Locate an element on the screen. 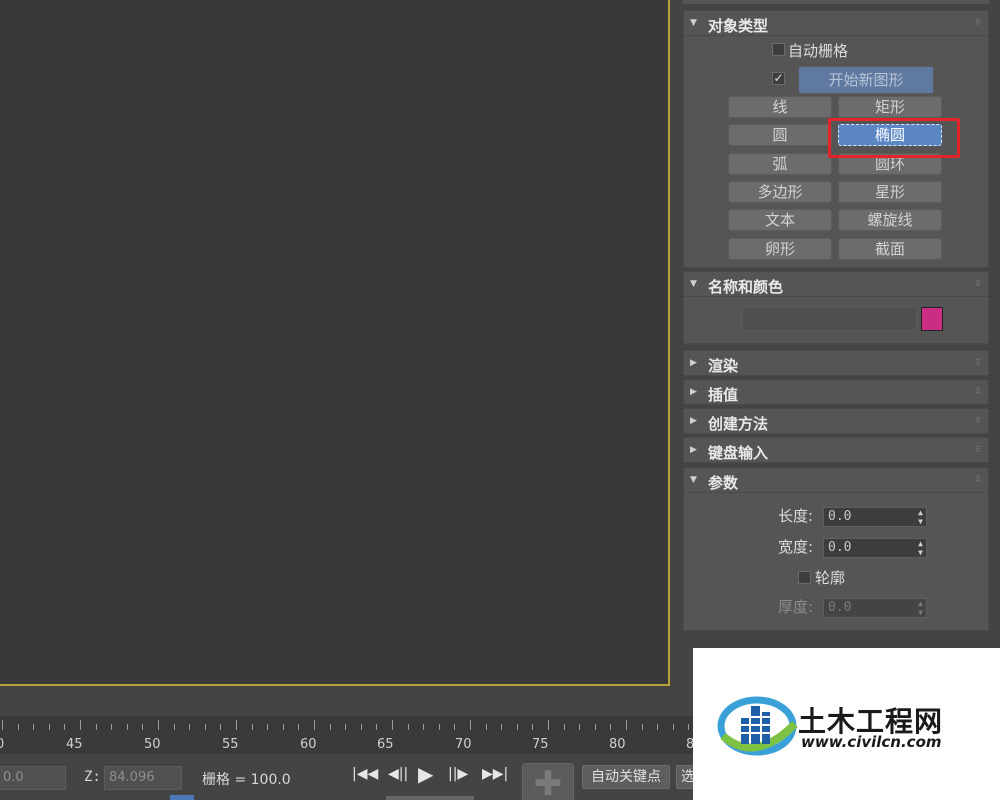 The height and width of the screenshot is (800, 1000). length-label: 长度: is located at coordinates (796, 516).